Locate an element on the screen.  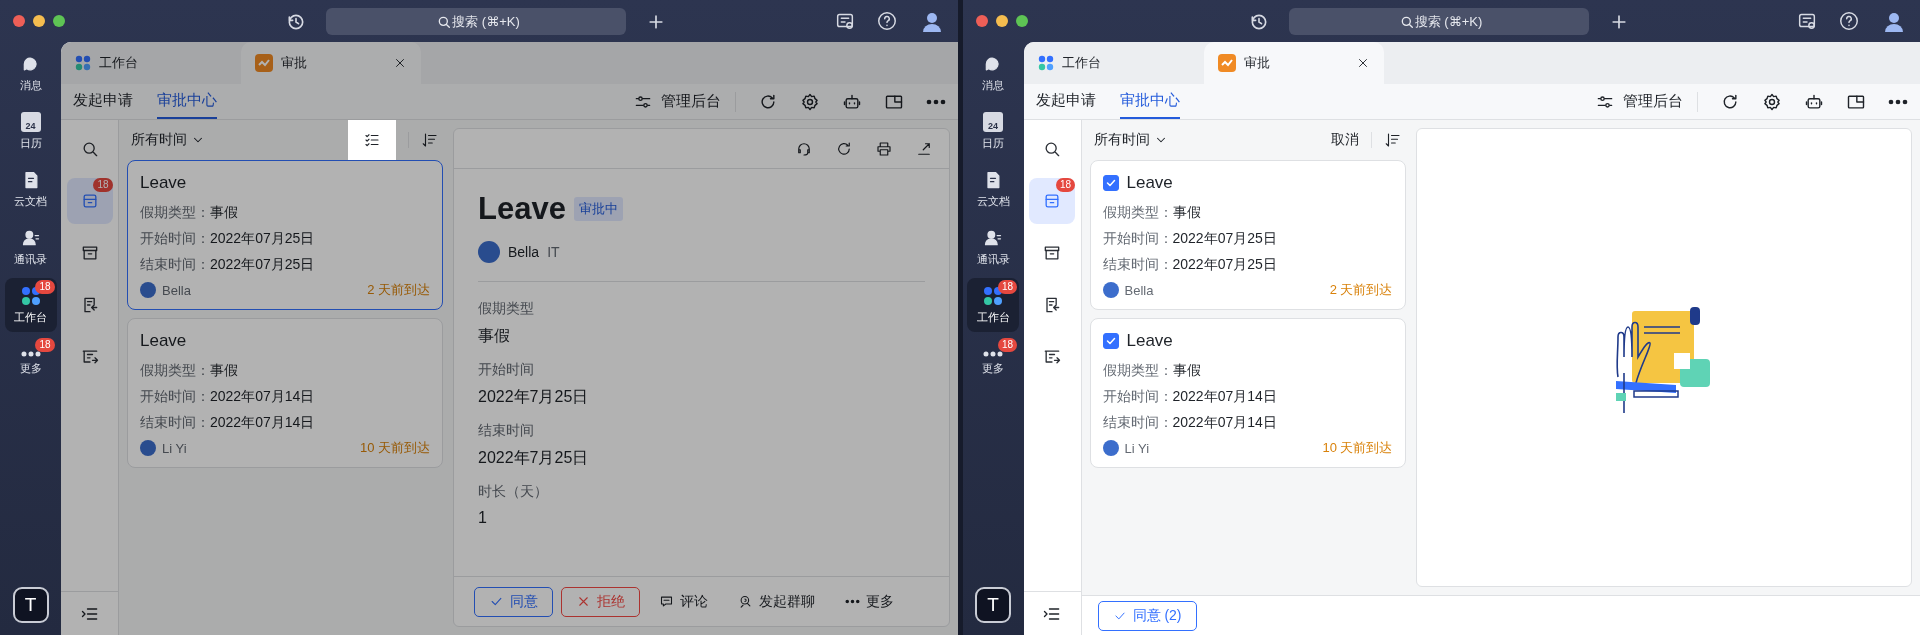
settings-icon is located at coordinates (809, 101).